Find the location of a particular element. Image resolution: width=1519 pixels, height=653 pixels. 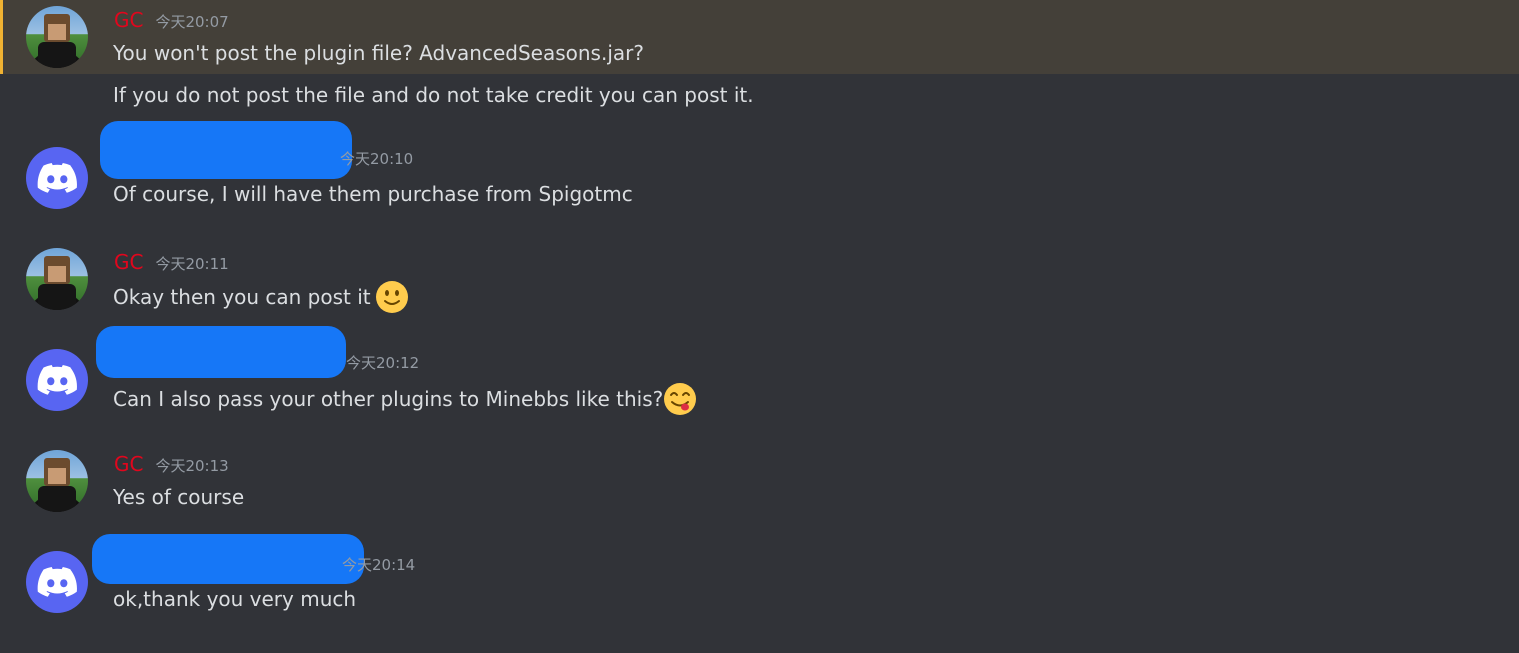

message-text: ok,thank you very much is located at coordinates (235, 599).